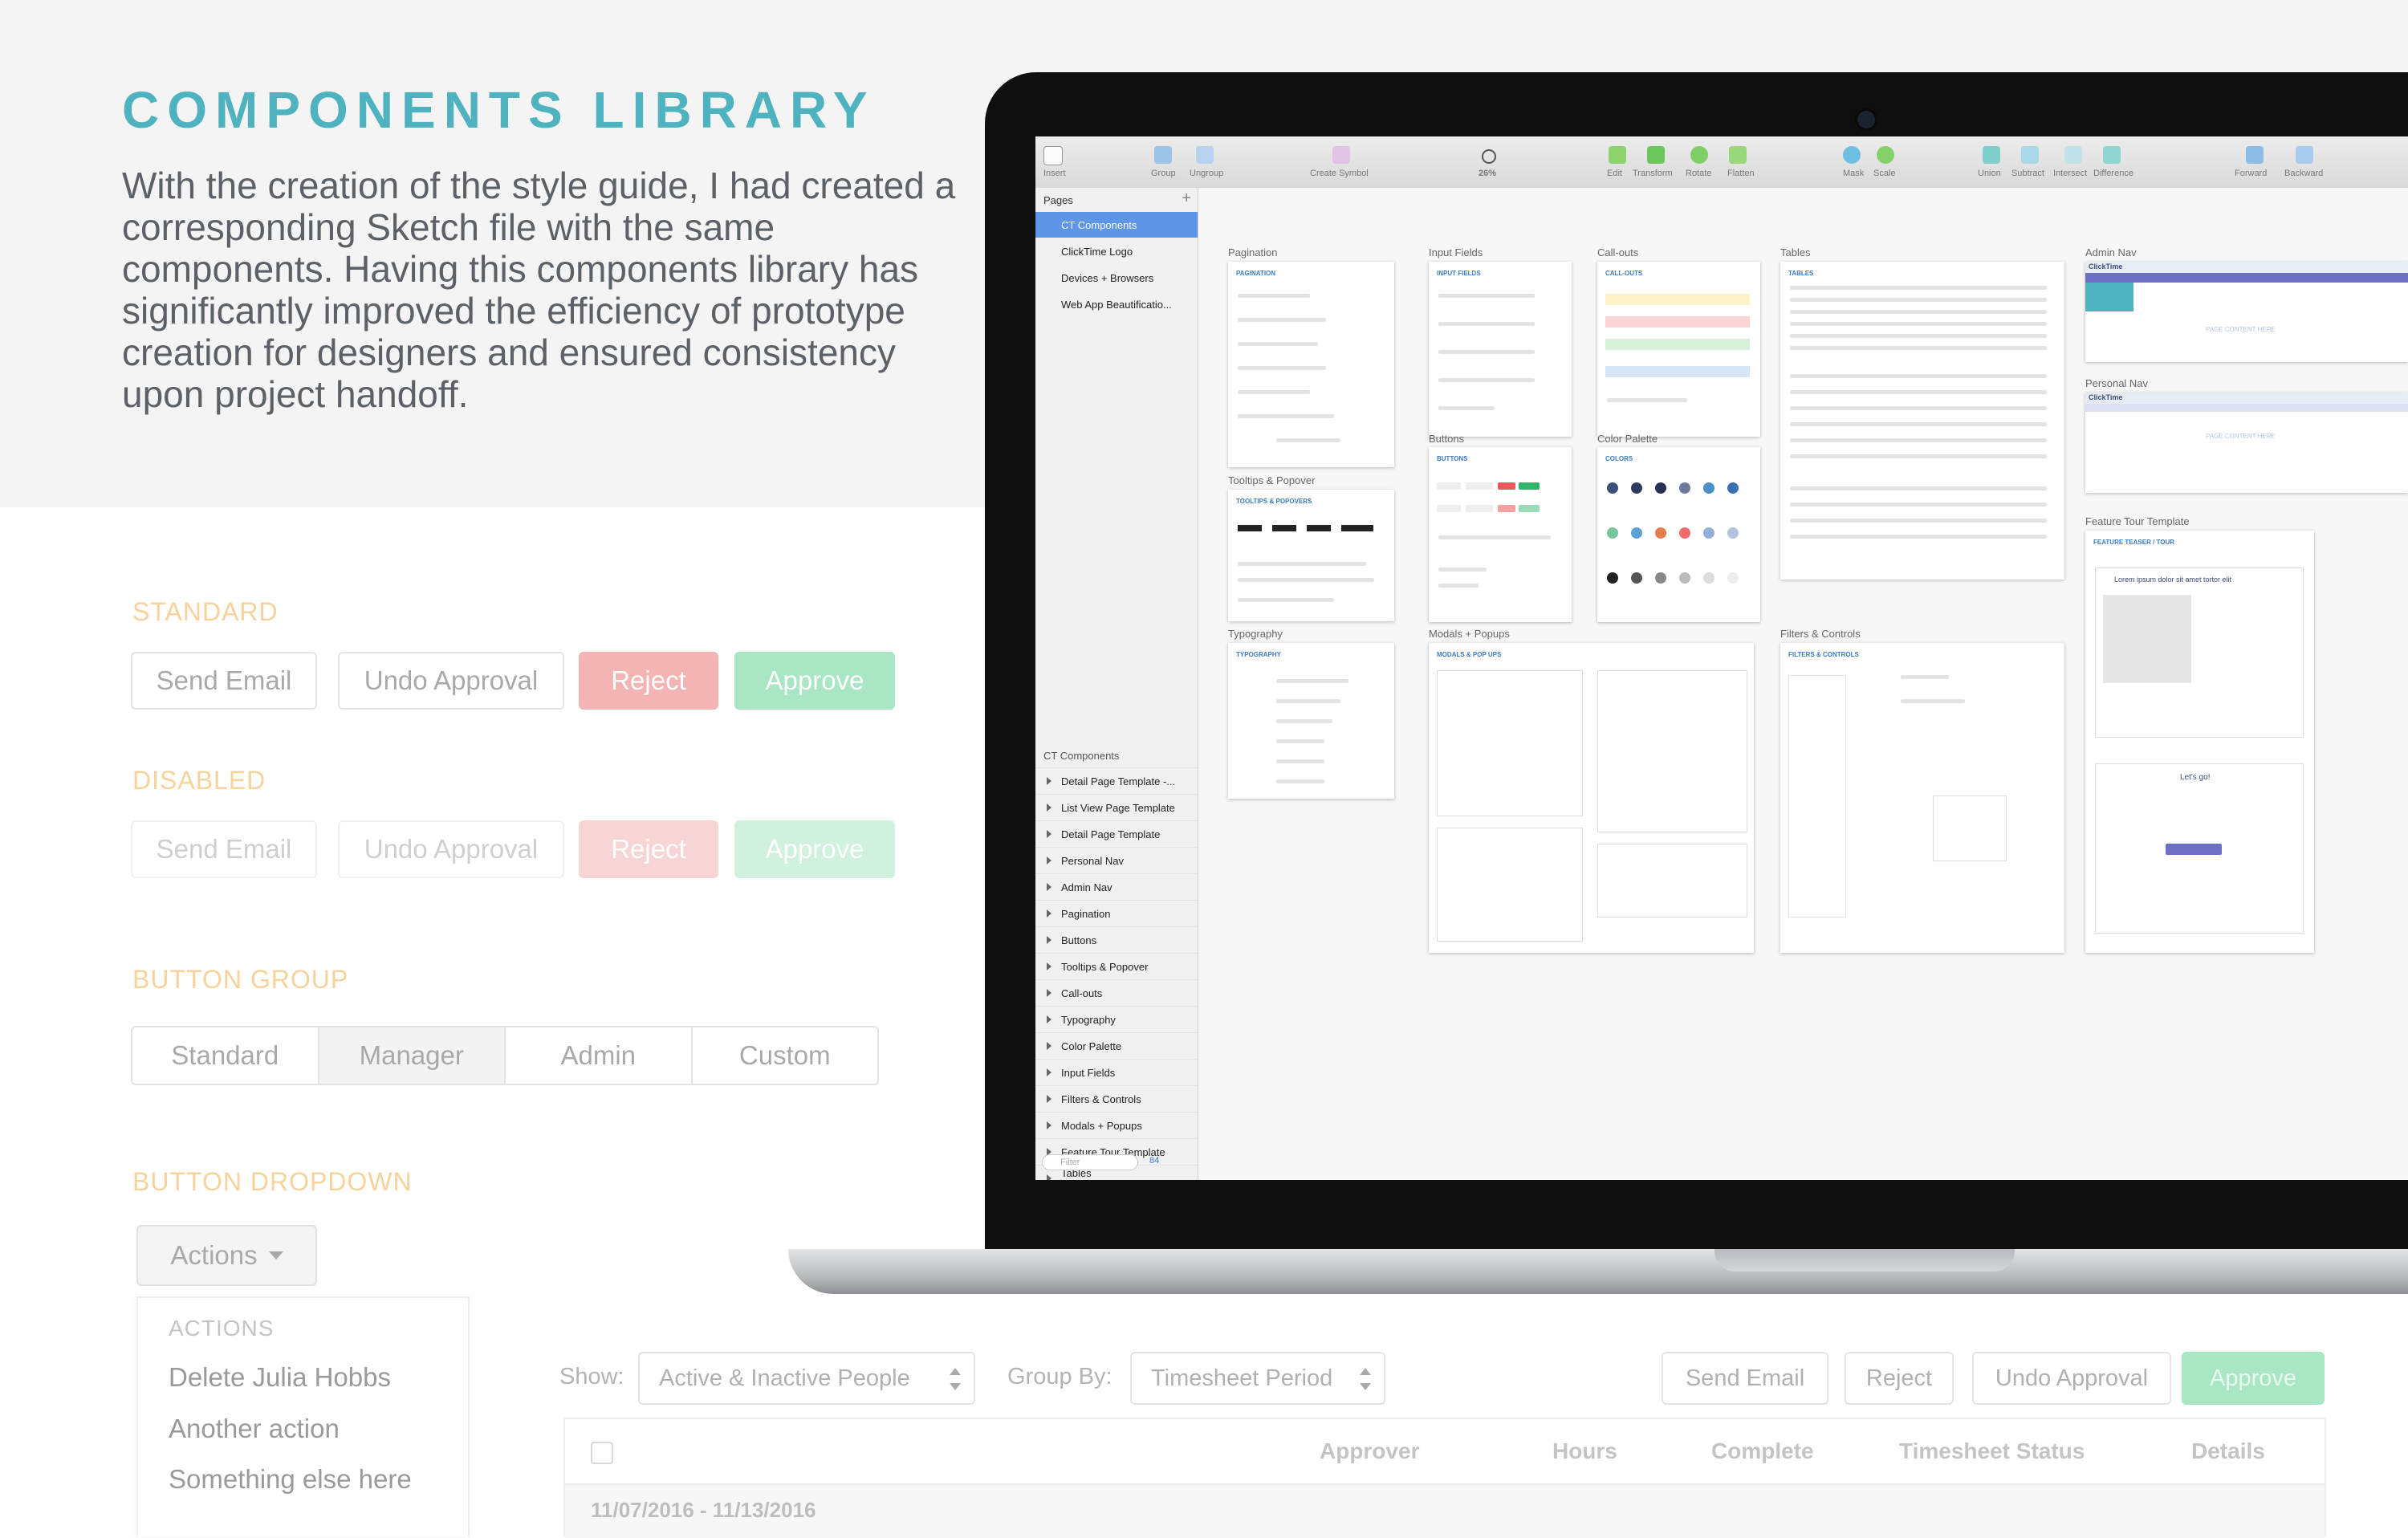 This screenshot has height=1538, width=2408. I want to click on actions-dropdown-button: Actions, so click(226, 1255).